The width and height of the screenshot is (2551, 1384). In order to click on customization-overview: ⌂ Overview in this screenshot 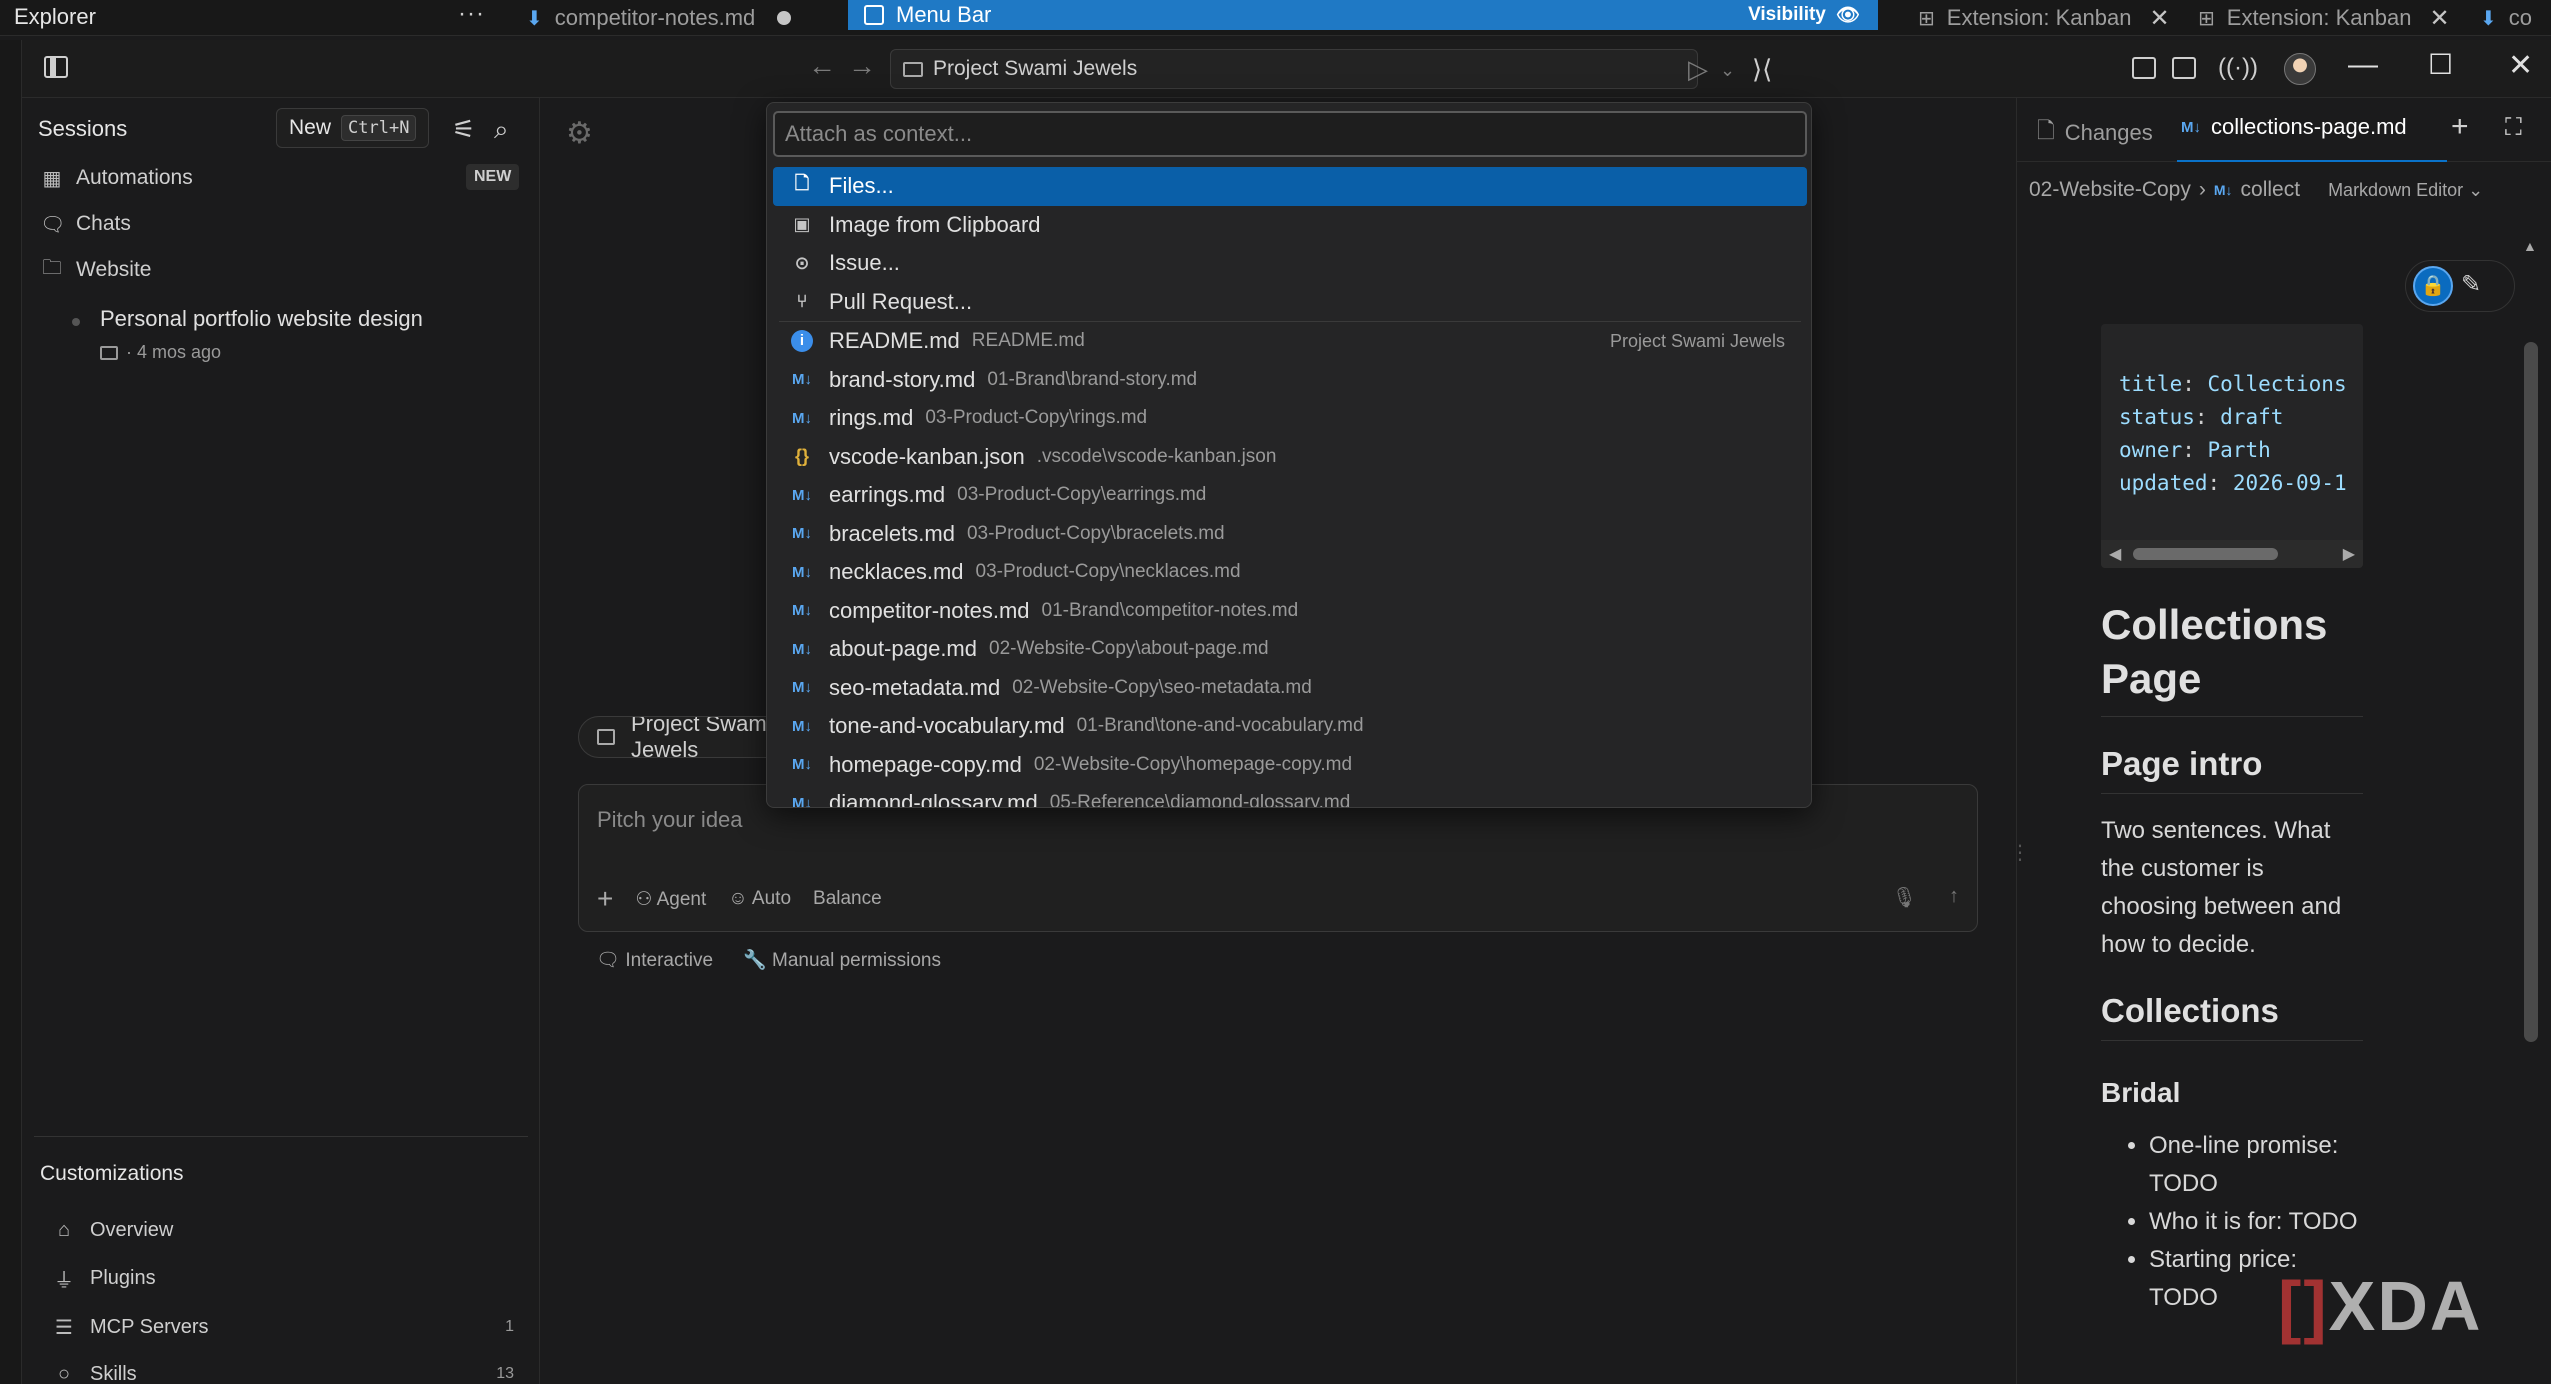, I will do `click(292, 1230)`.